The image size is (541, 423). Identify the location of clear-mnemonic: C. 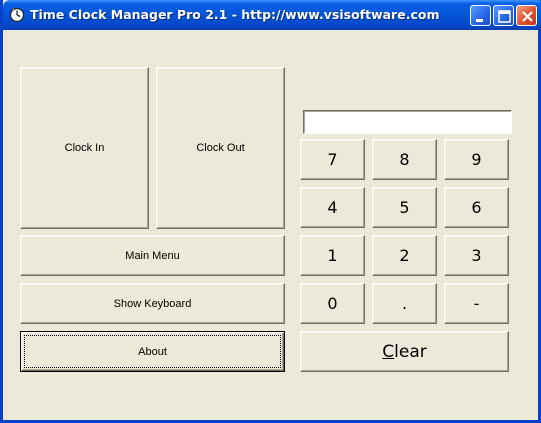
(388, 351).